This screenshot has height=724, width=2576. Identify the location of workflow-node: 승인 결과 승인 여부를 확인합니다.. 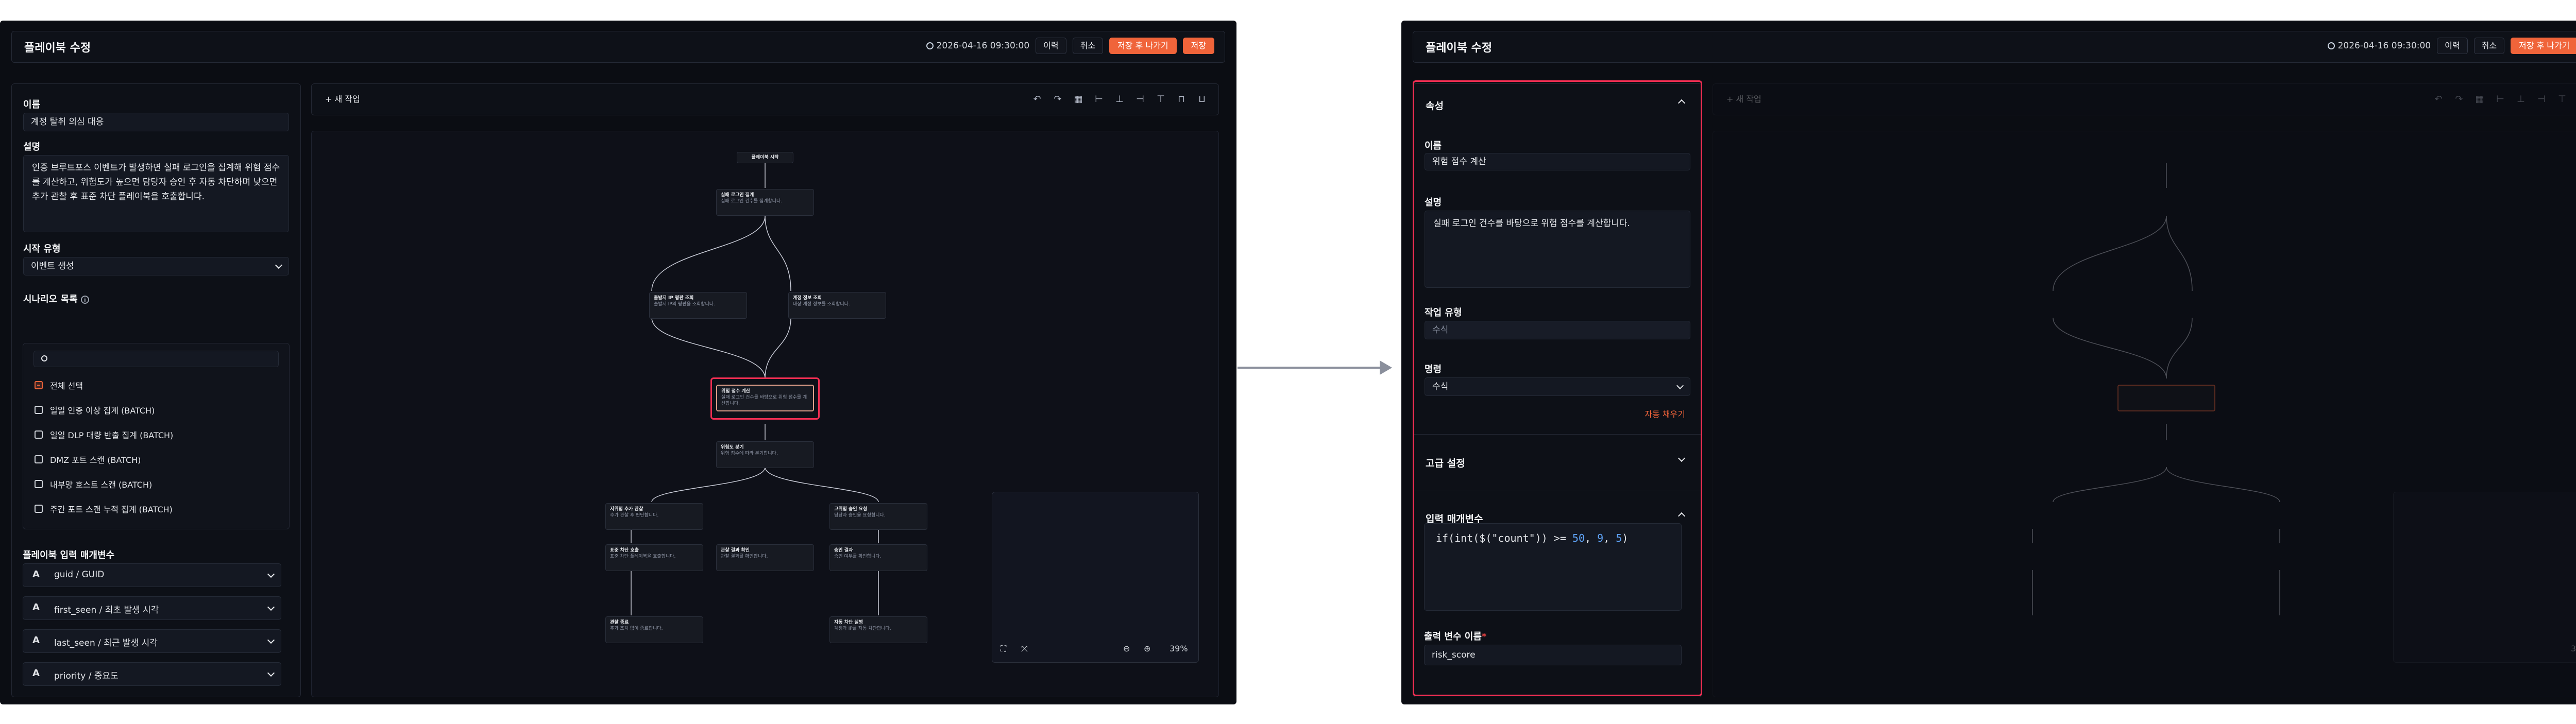
(878, 558).